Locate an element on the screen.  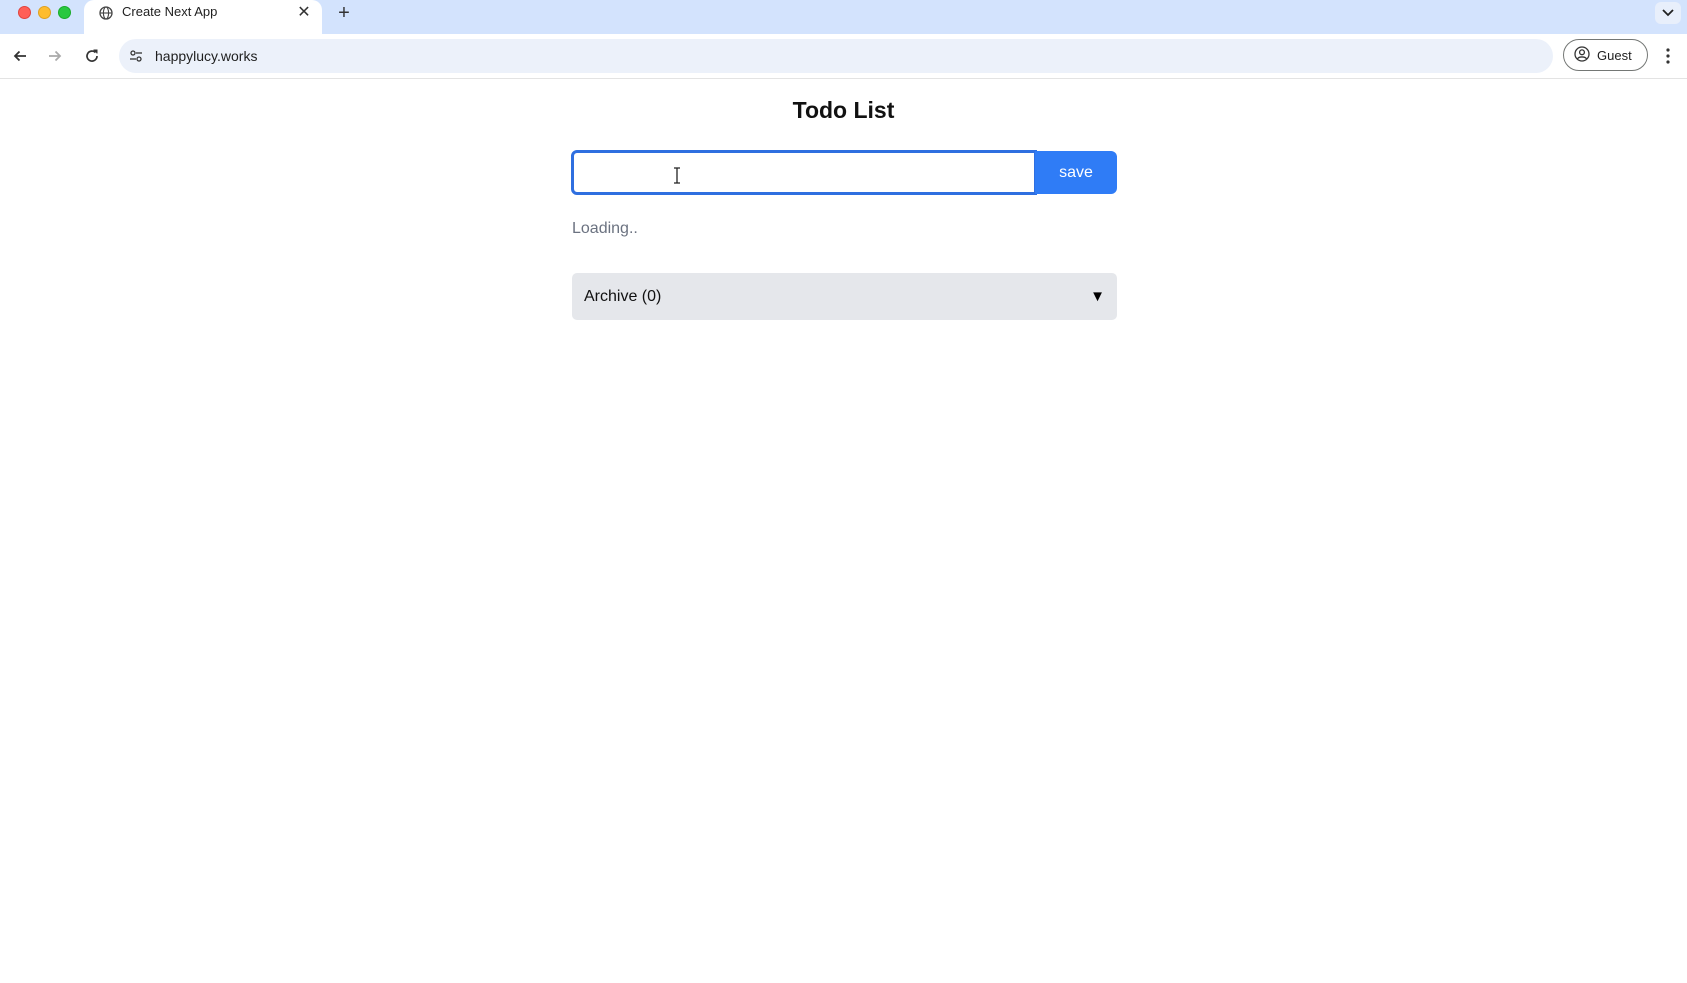
profile-label: Guest is located at coordinates (1614, 55).